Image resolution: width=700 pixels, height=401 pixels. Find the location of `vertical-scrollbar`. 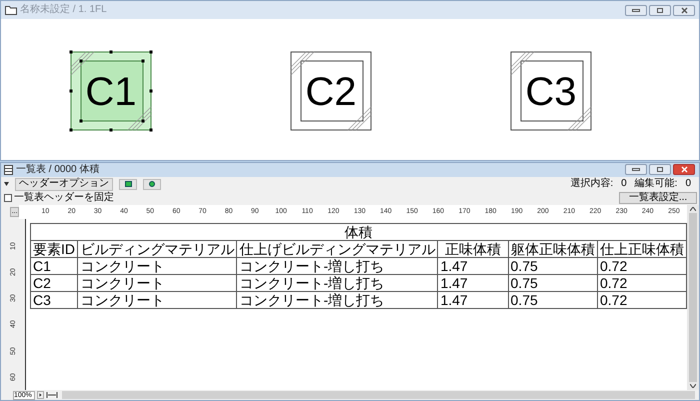

vertical-scrollbar is located at coordinates (693, 297).